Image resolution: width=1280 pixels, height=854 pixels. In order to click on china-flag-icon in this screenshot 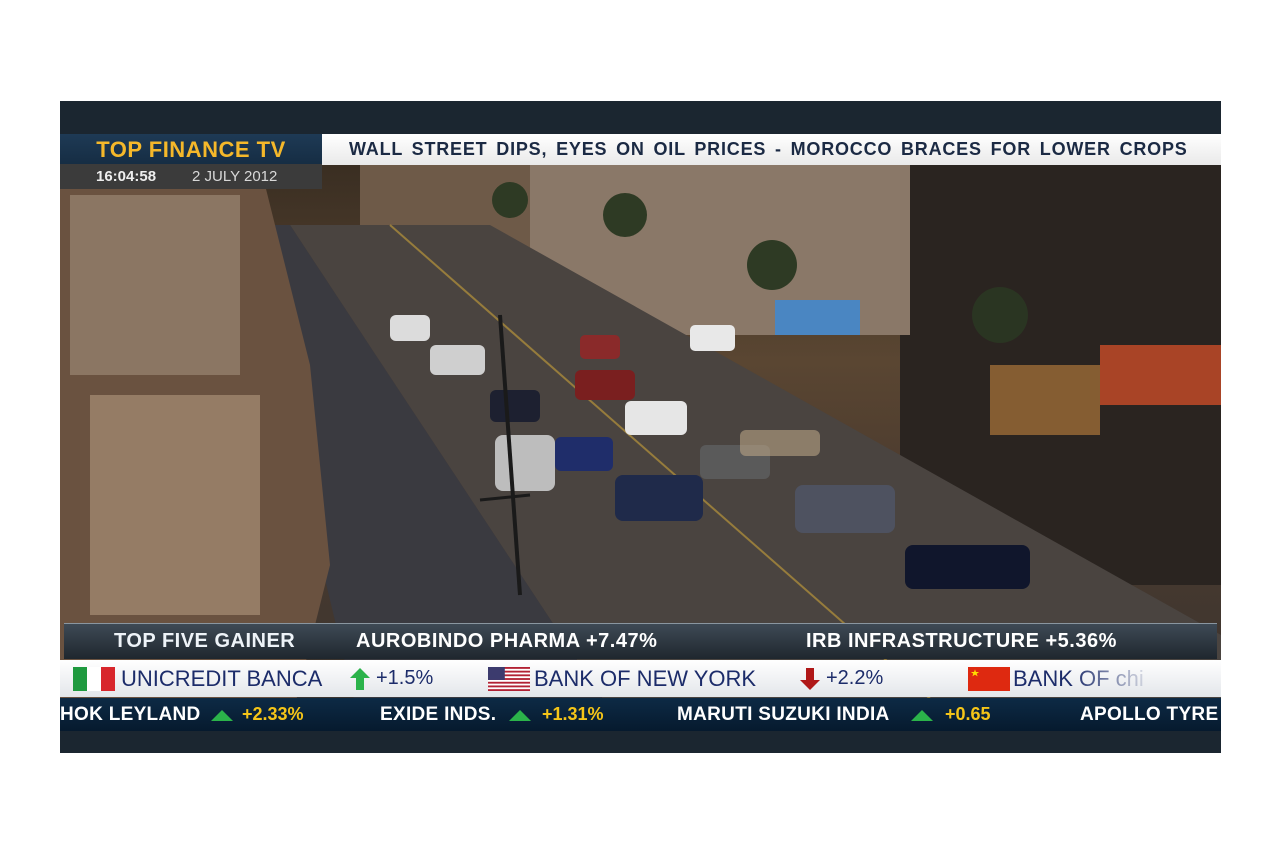, I will do `click(989, 679)`.